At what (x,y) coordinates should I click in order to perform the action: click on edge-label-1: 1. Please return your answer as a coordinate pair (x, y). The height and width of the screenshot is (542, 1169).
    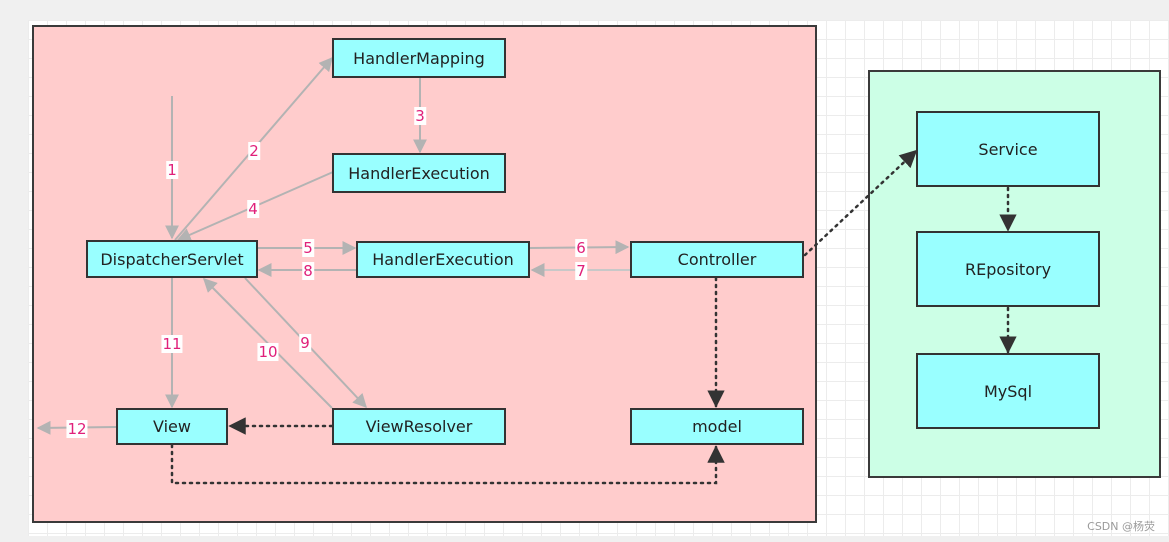
    Looking at the image, I should click on (172, 170).